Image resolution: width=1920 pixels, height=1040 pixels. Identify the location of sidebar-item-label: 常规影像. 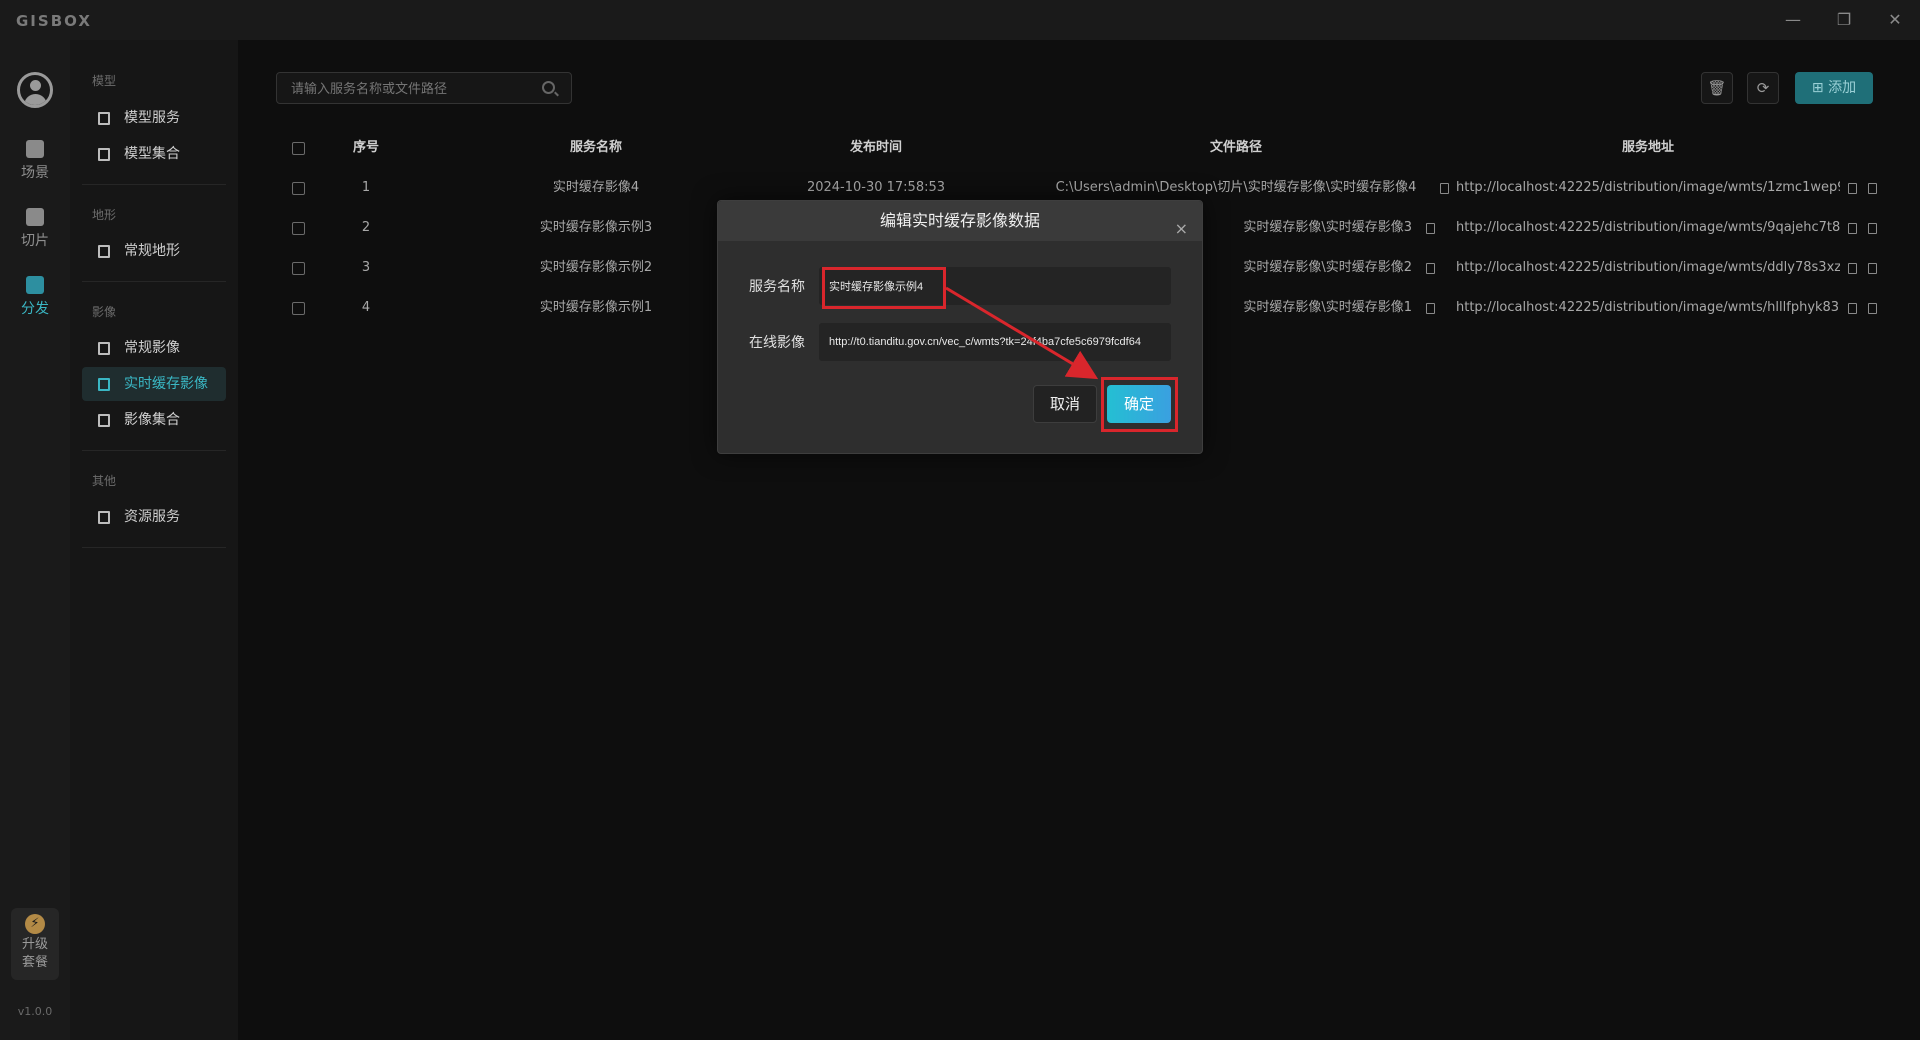
(152, 348).